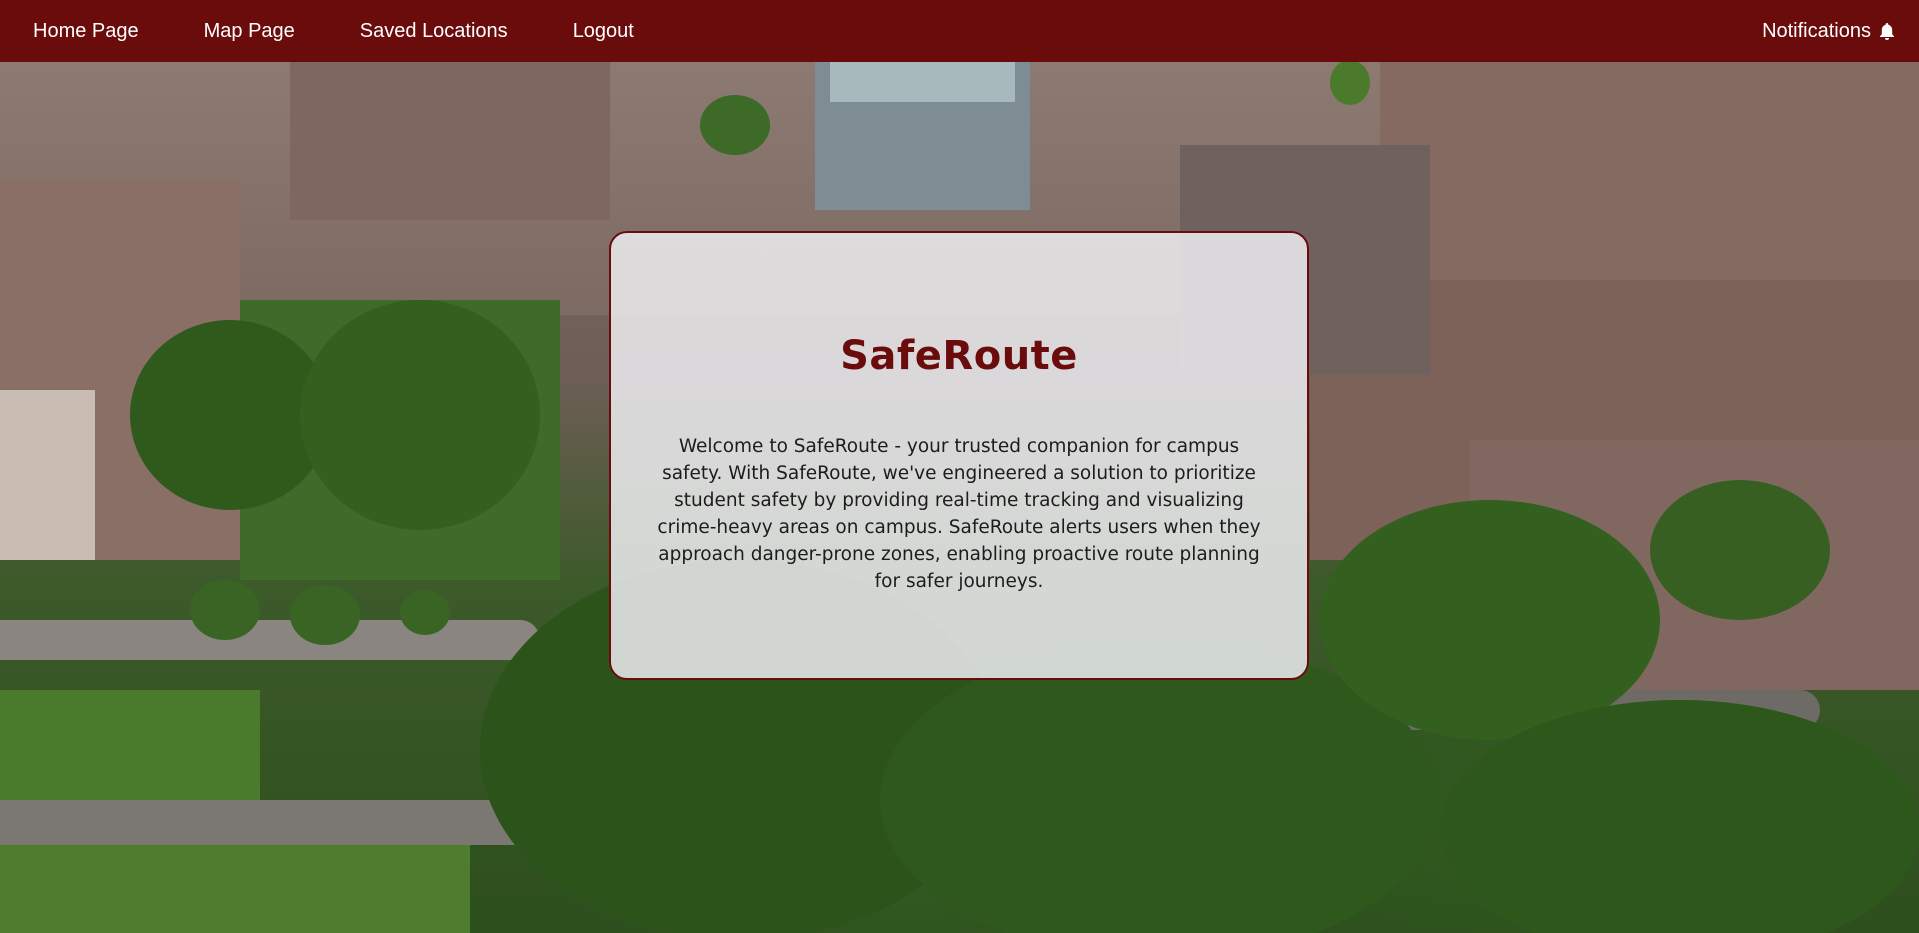  I want to click on nav-saved-locations-link: Saved Locations, so click(434, 31).